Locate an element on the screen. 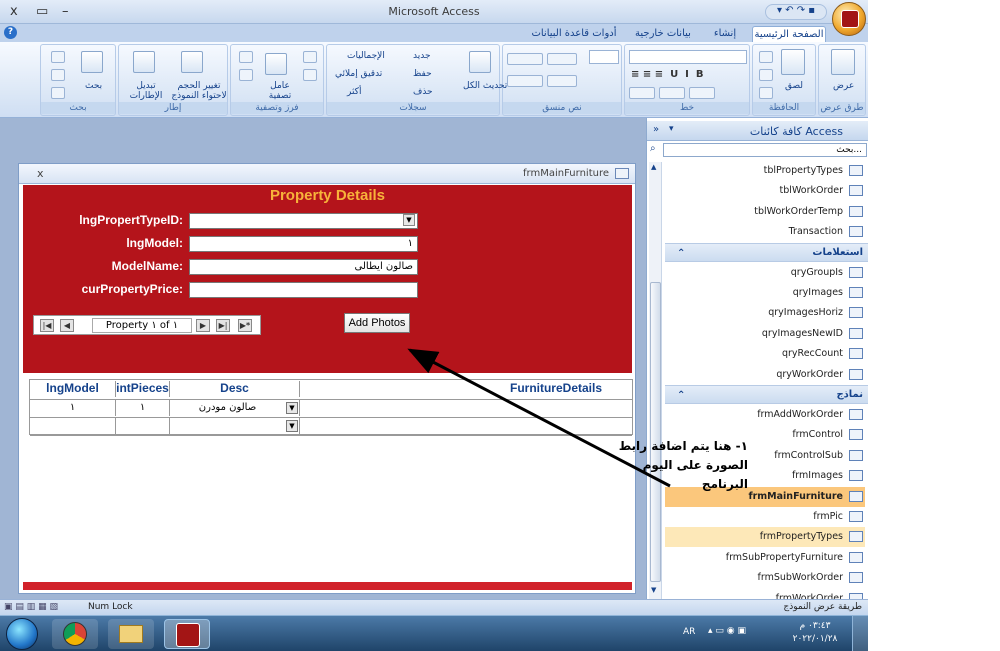  explorer-task is located at coordinates (131, 634).